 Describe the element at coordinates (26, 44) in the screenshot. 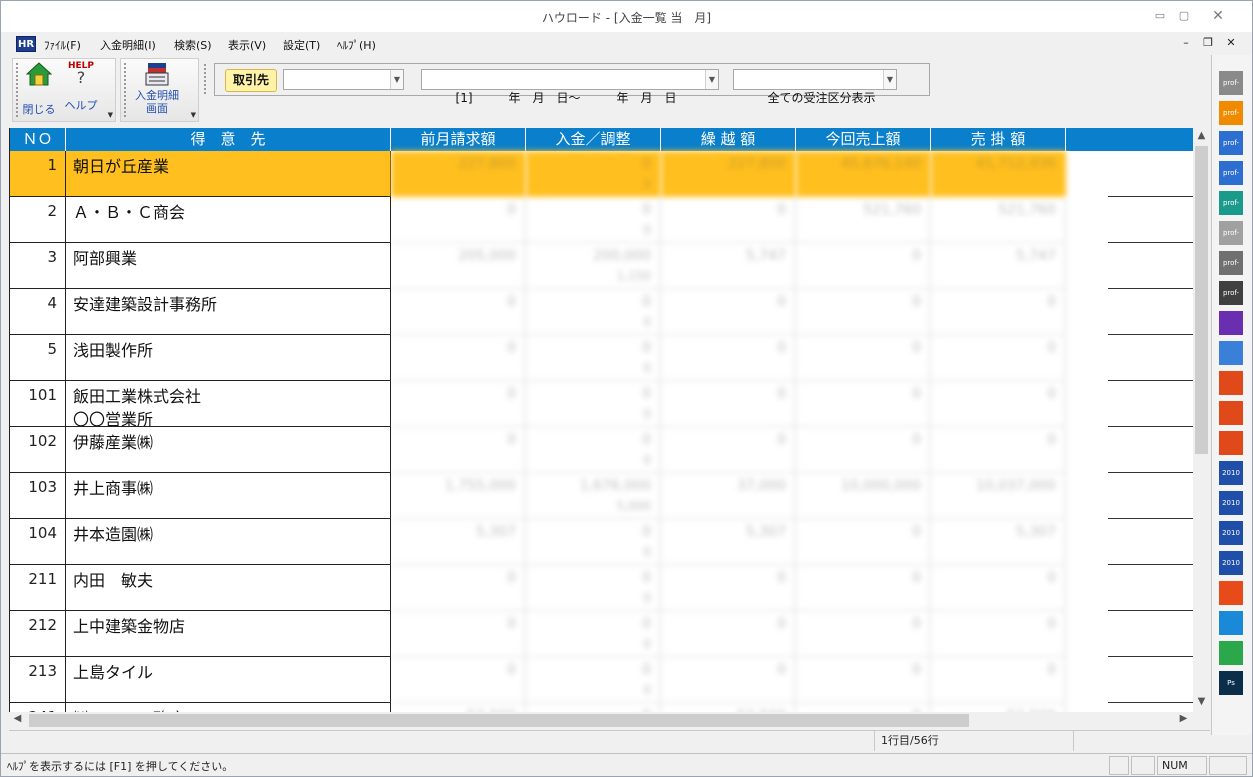

I see `app-logo-icon: HR` at that location.